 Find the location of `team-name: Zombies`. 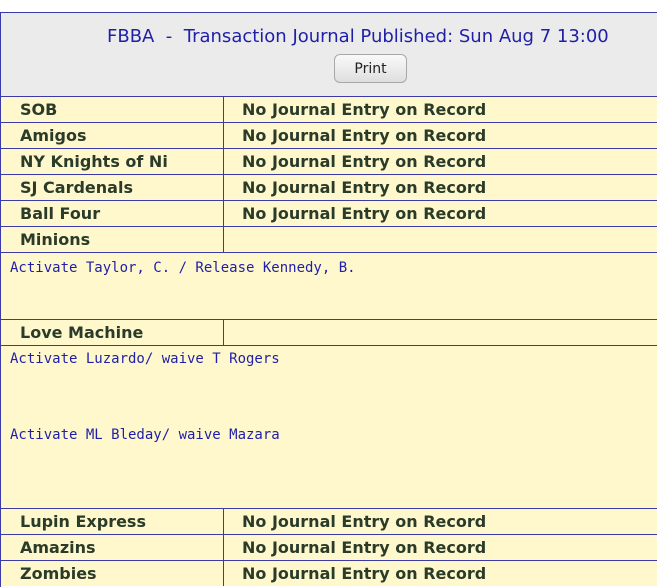

team-name: Zombies is located at coordinates (58, 573).